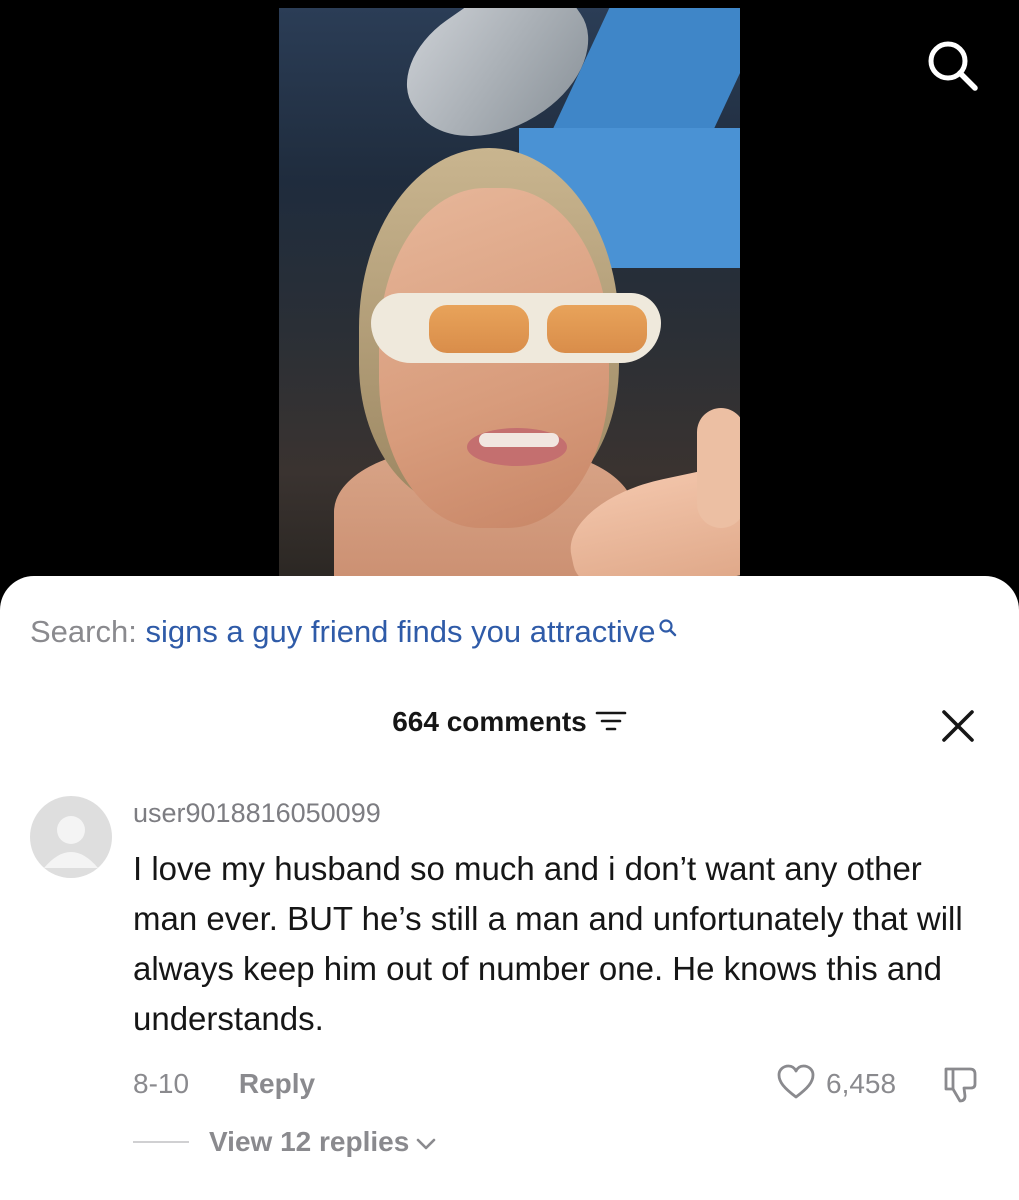 Image resolution: width=1019 pixels, height=1200 pixels. Describe the element at coordinates (71, 837) in the screenshot. I see `avatar` at that location.